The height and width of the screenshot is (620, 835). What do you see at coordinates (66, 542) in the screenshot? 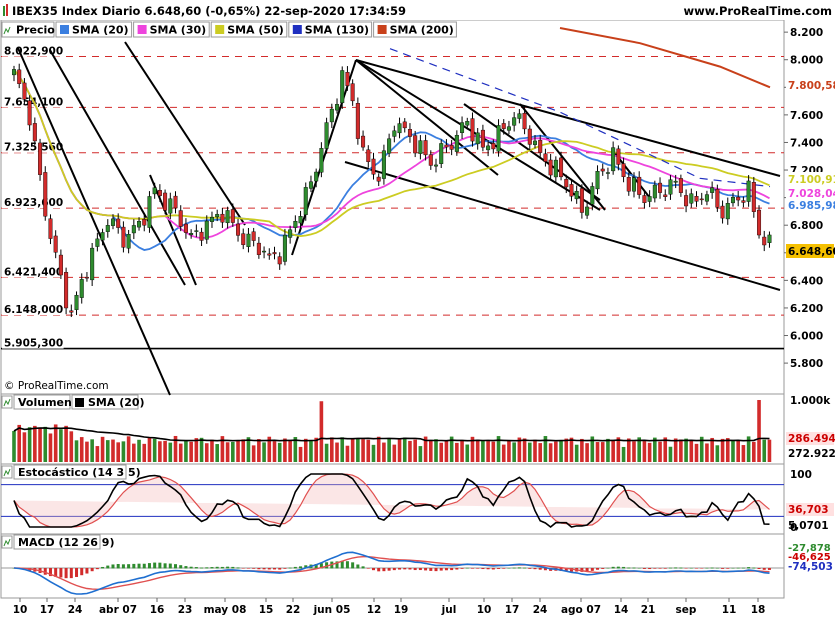
I see `macd-legend-label: MACD (12 26 9)` at bounding box center [66, 542].